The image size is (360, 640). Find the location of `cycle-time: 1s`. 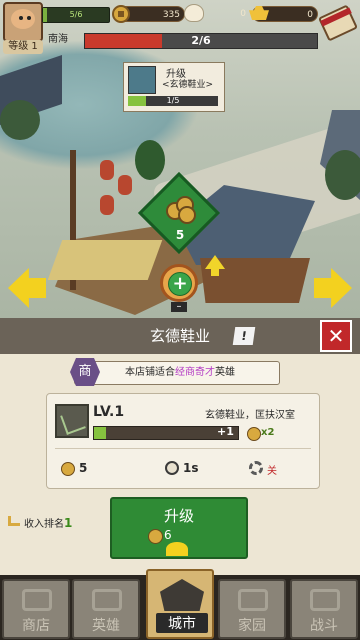

cycle-time: 1s is located at coordinates (191, 468).